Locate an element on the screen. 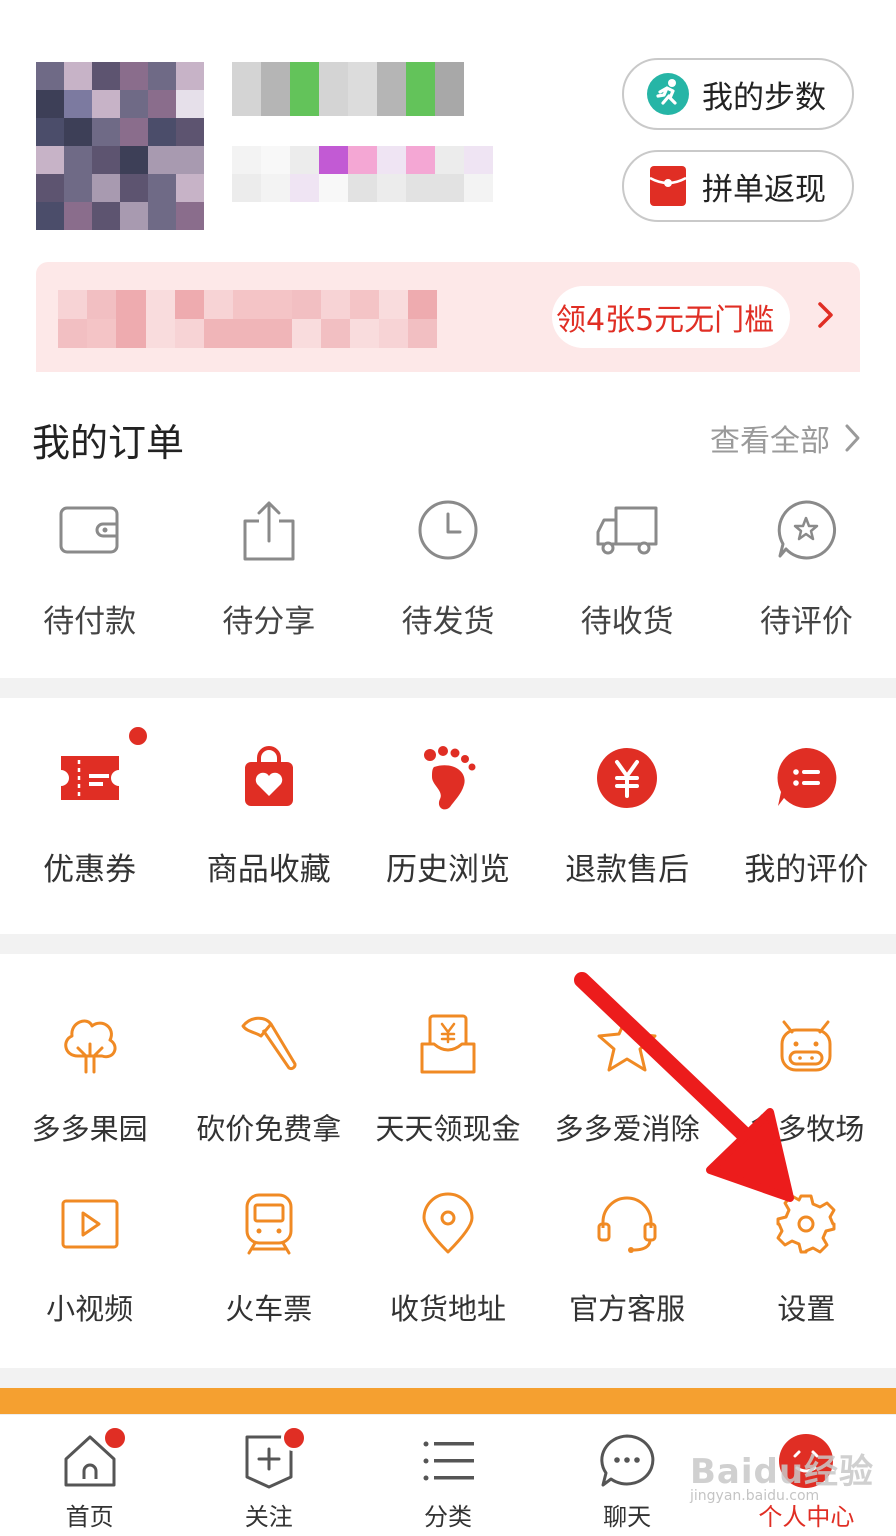  settings-button: 设置 is located at coordinates (806, 1256).